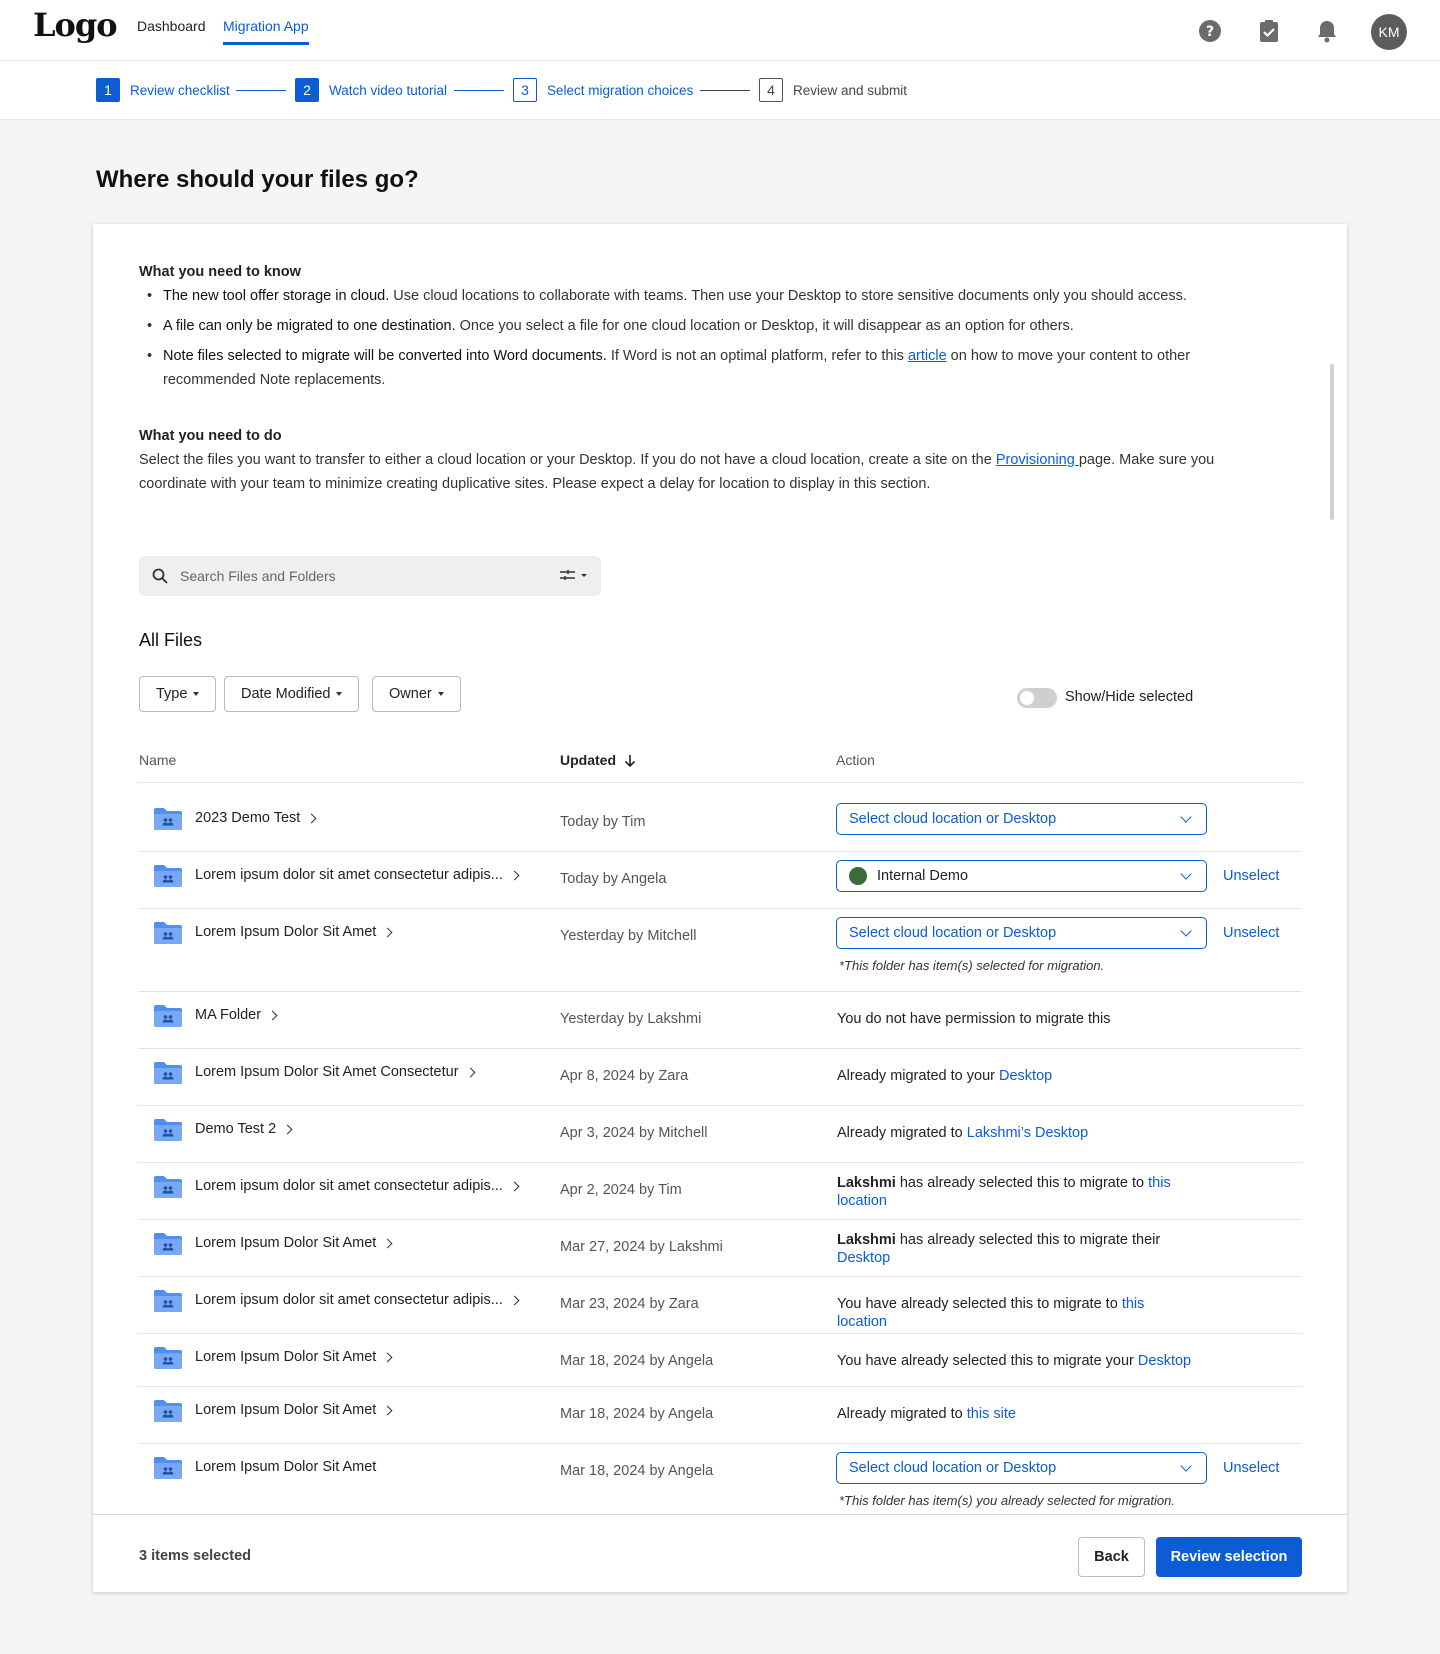 The image size is (1440, 1654). Describe the element at coordinates (1186, 931) in the screenshot. I see `chevron-down-icon` at that location.